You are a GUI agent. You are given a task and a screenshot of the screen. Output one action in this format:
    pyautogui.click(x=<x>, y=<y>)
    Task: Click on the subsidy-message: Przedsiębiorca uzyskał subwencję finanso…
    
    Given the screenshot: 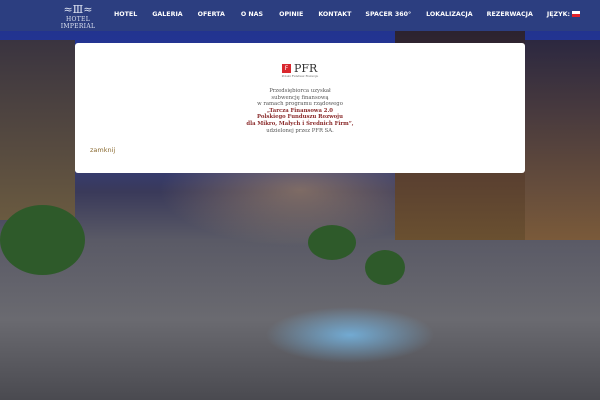 What is the action you would take?
    pyautogui.click(x=300, y=111)
    